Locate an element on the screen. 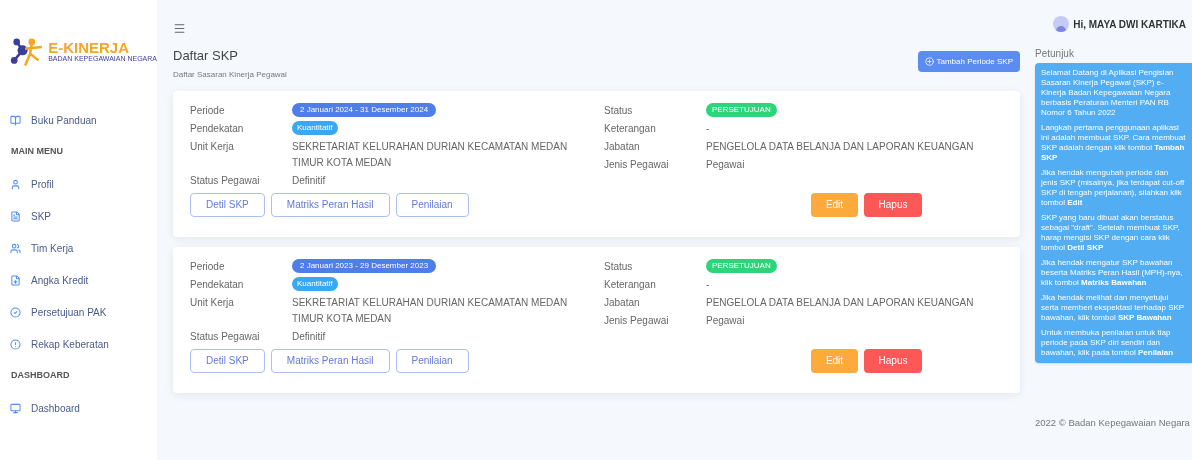  monitor-icon is located at coordinates (15, 408).